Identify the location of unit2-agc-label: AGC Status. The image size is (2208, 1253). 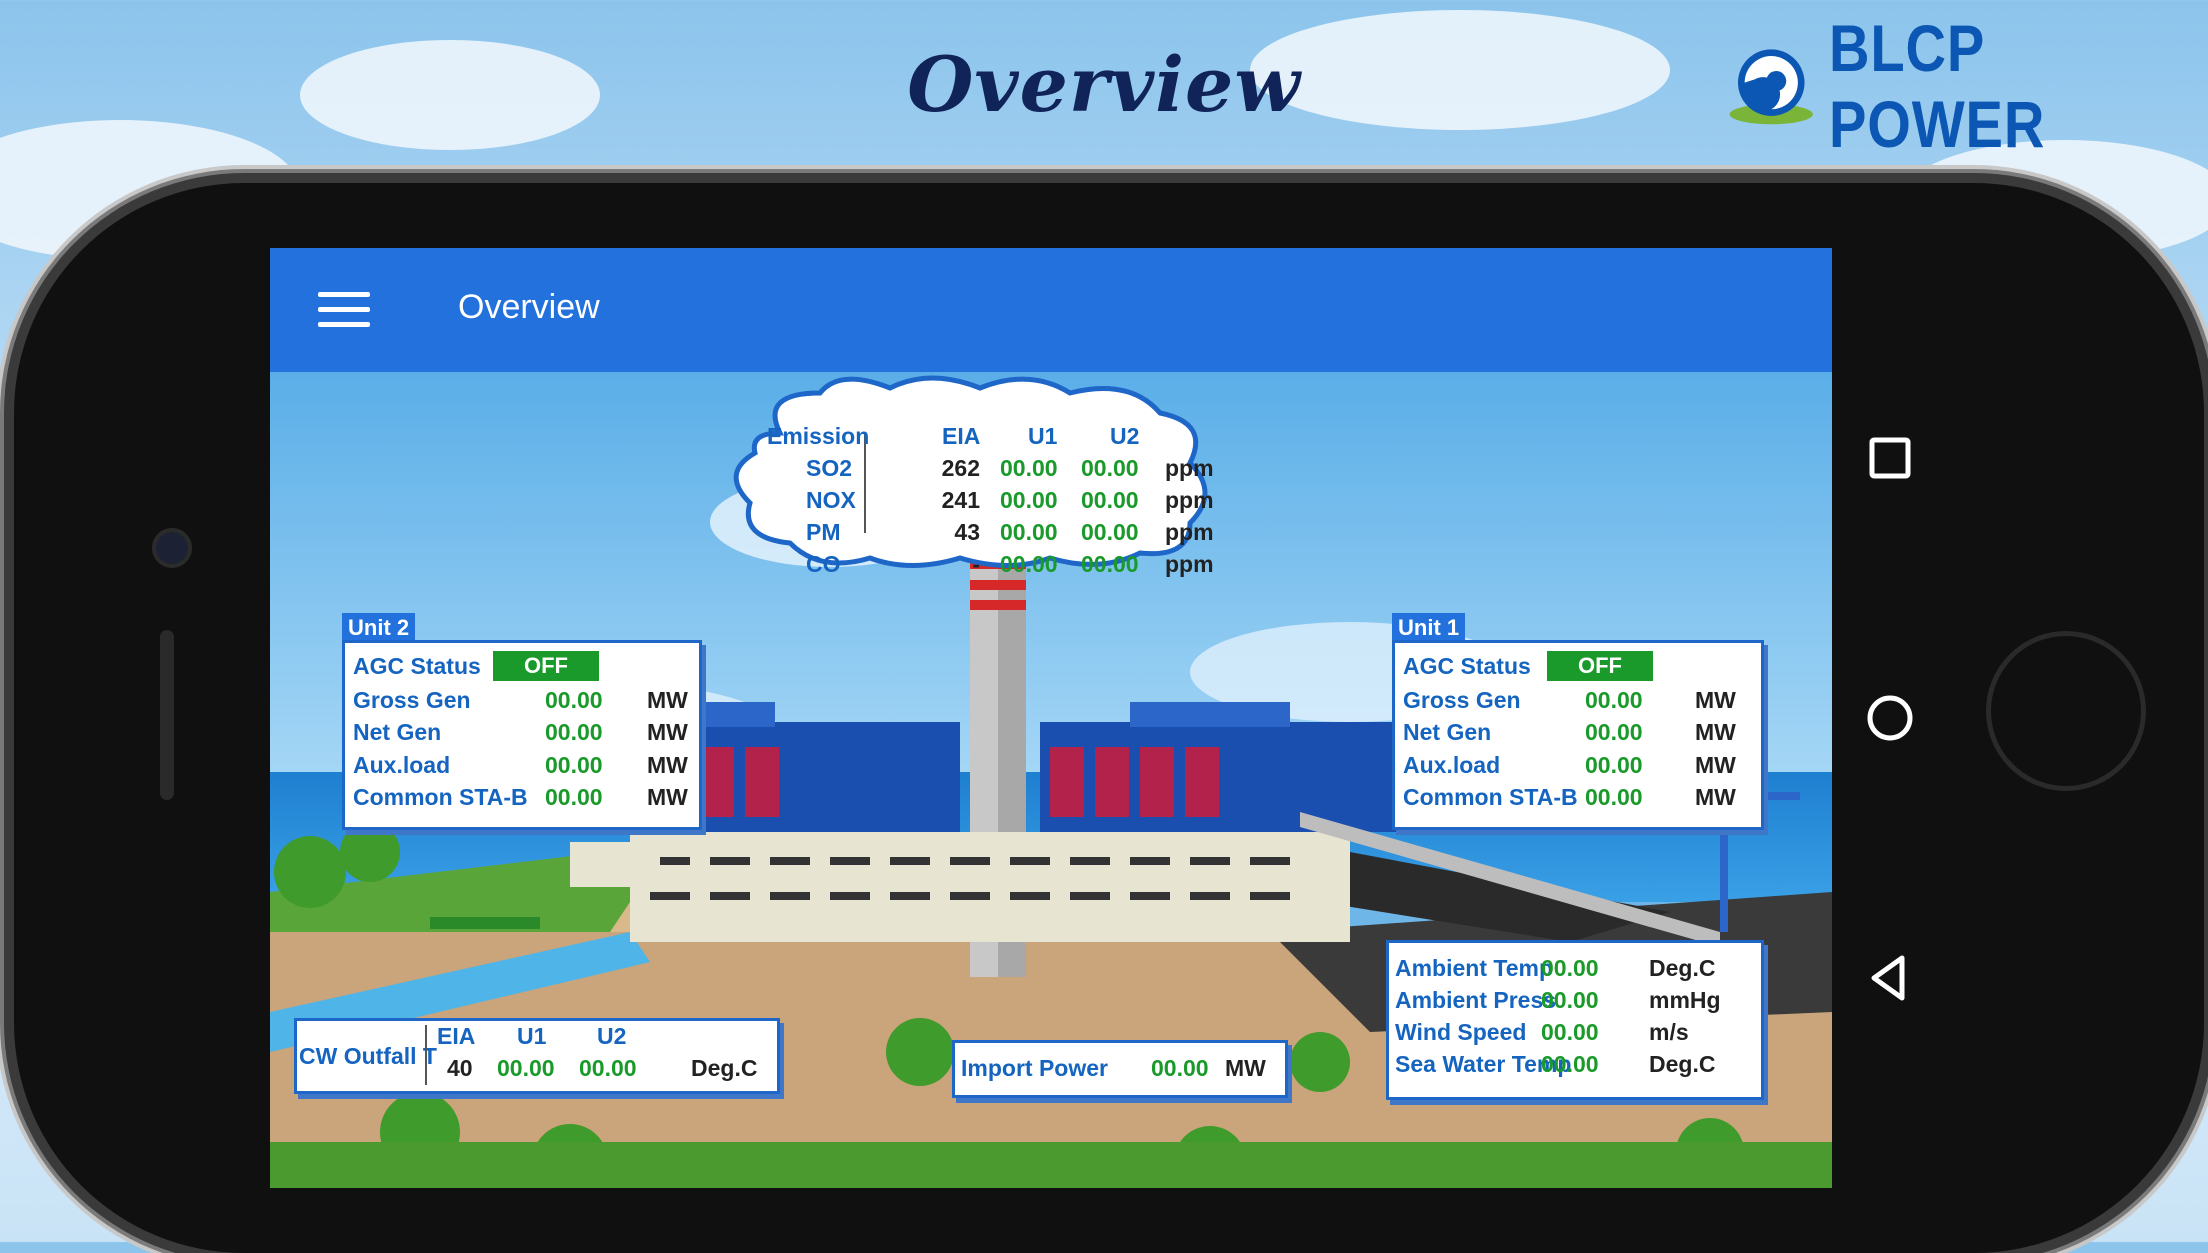
(417, 666).